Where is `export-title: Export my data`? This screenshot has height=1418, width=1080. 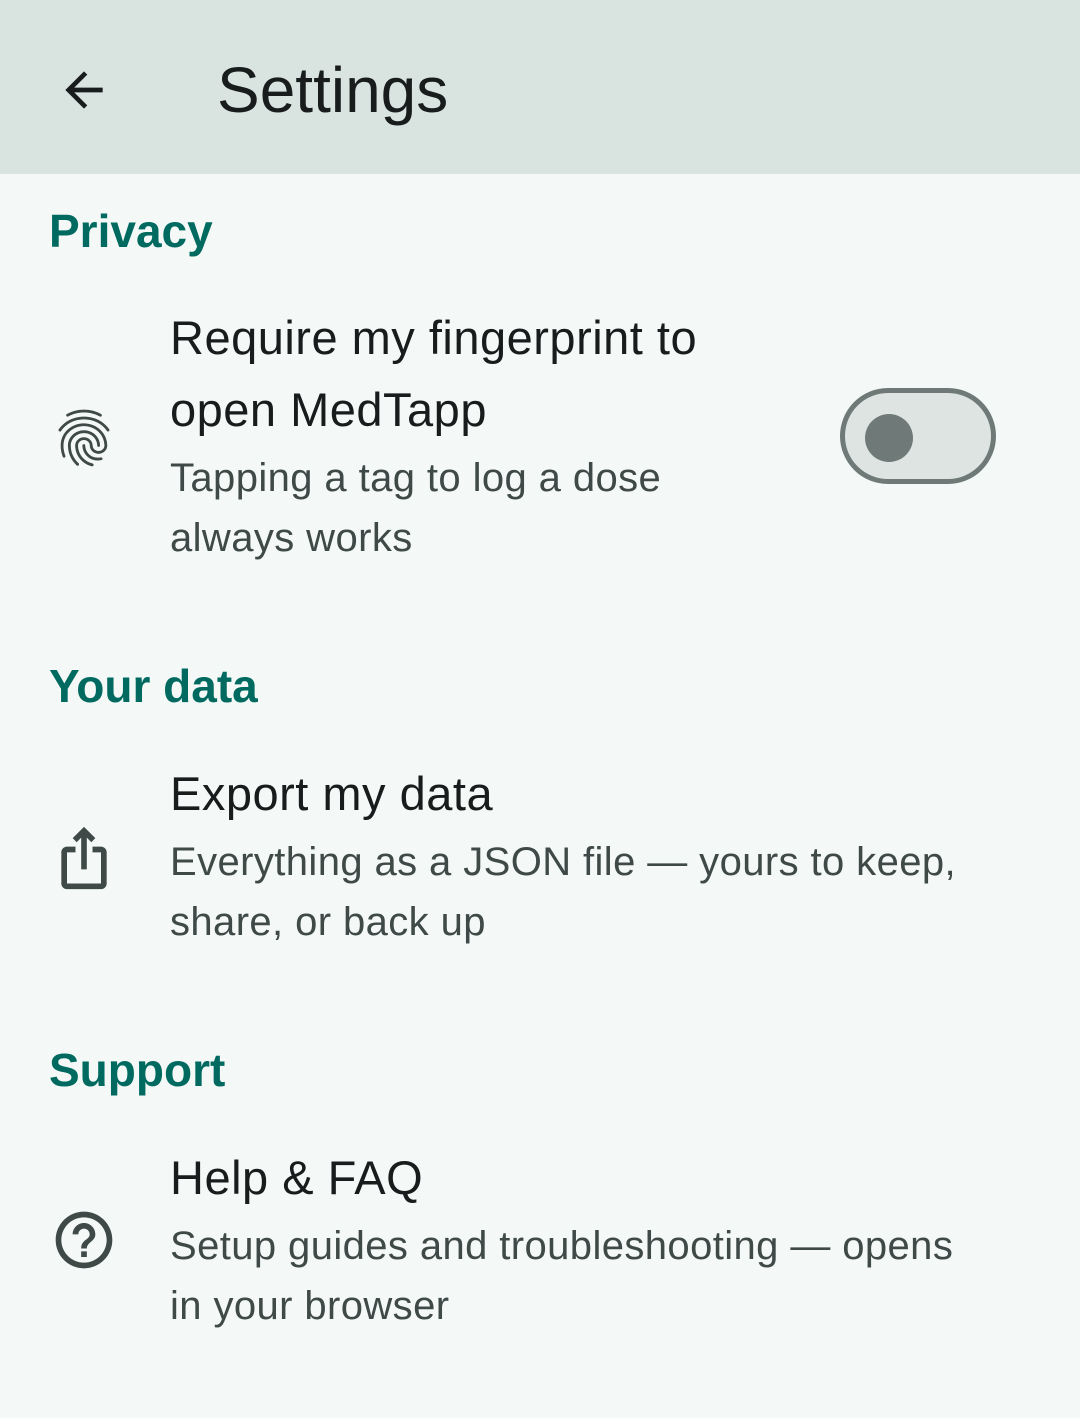 export-title: Export my data is located at coordinates (332, 793).